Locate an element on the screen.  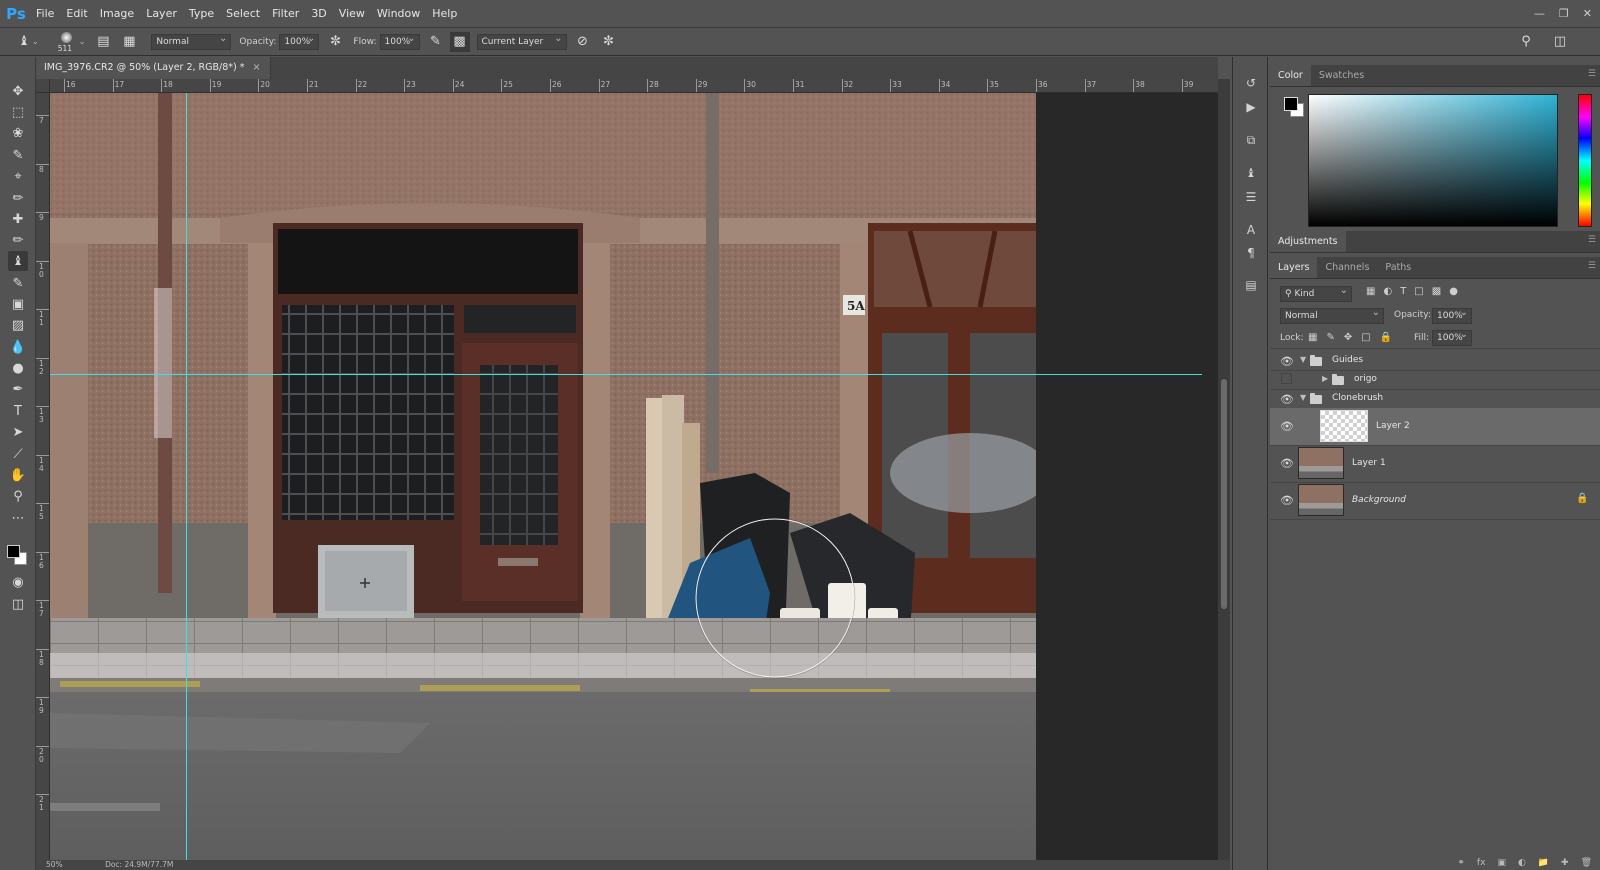
line-tool-icon: ⟋ is located at coordinates (18, 454).